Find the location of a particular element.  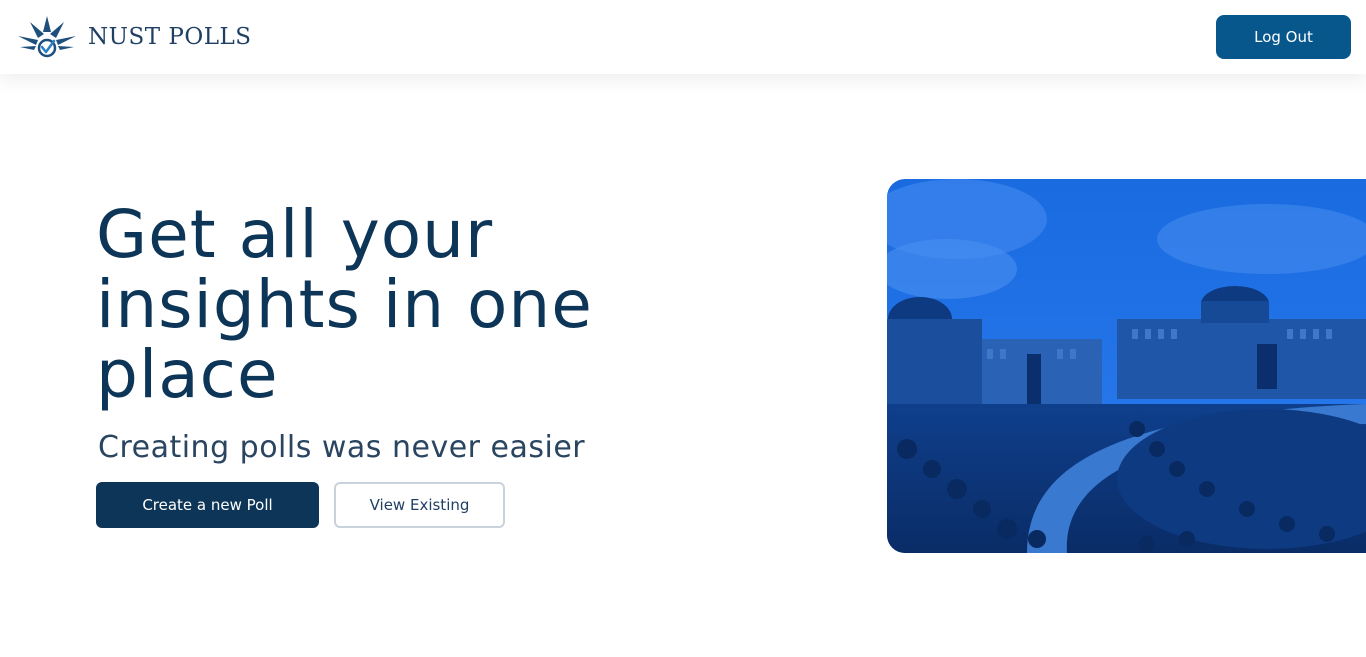

create-poll-button: Create a new Poll is located at coordinates (207, 505).